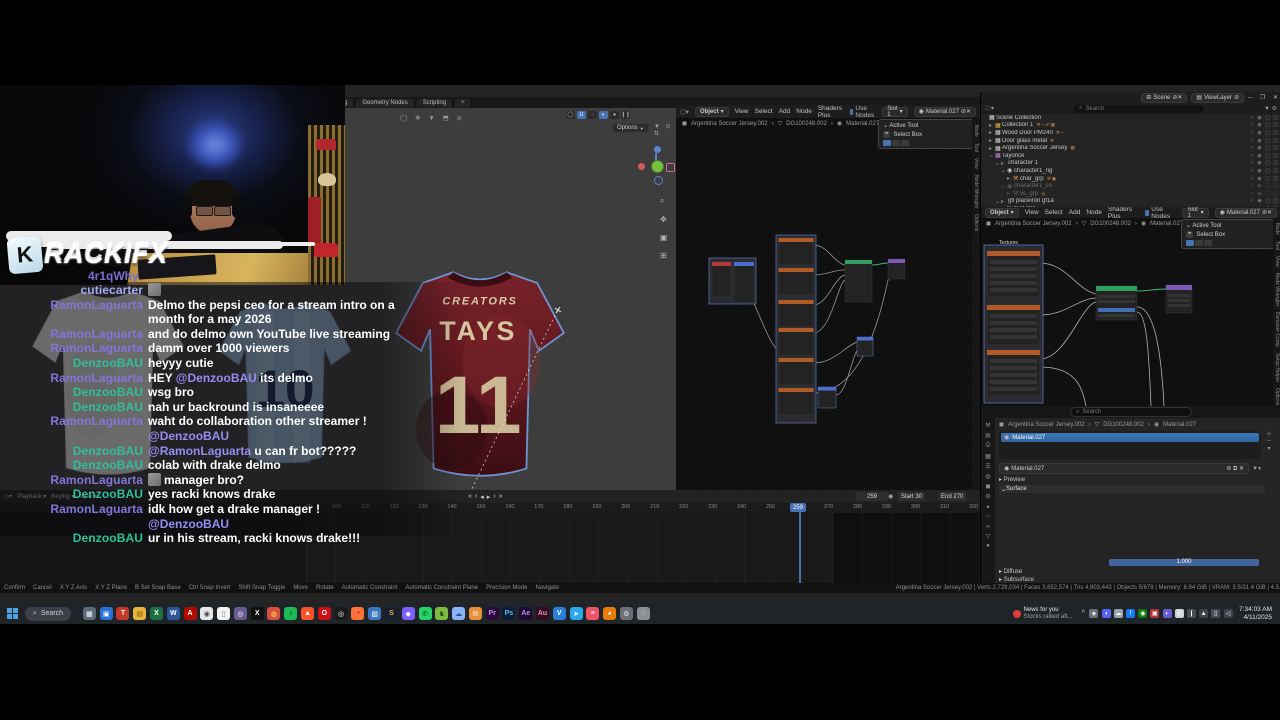 The height and width of the screenshot is (720, 1280). What do you see at coordinates (1130, 437) in the screenshot?
I see `material-slot-item: ◉ Material.027` at bounding box center [1130, 437].